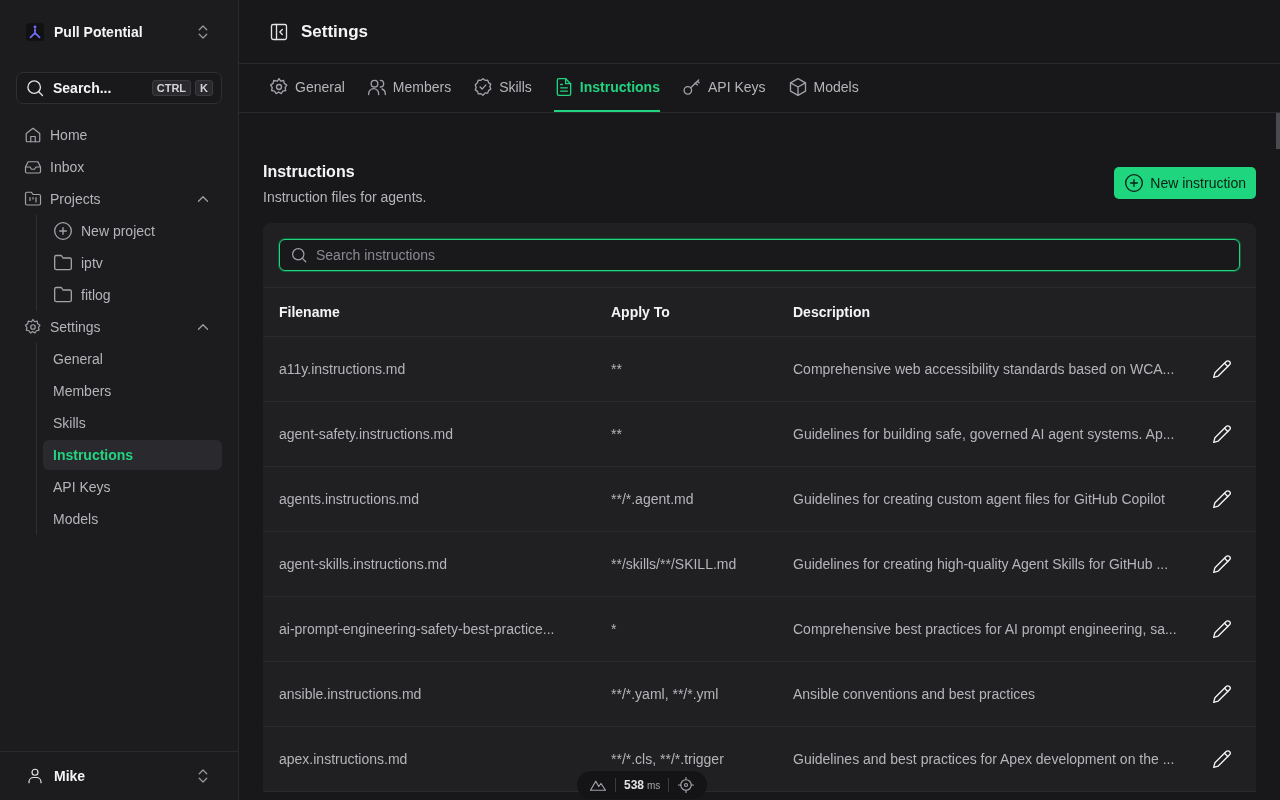 The height and width of the screenshot is (800, 1280). I want to click on table-cell: Ansible conventions and best practices, so click(994, 694).